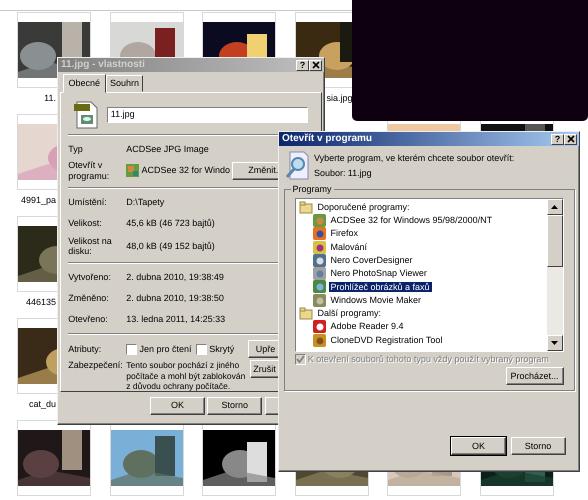  Describe the element at coordinates (87, 202) in the screenshot. I see `field-label: Umístění:` at that location.